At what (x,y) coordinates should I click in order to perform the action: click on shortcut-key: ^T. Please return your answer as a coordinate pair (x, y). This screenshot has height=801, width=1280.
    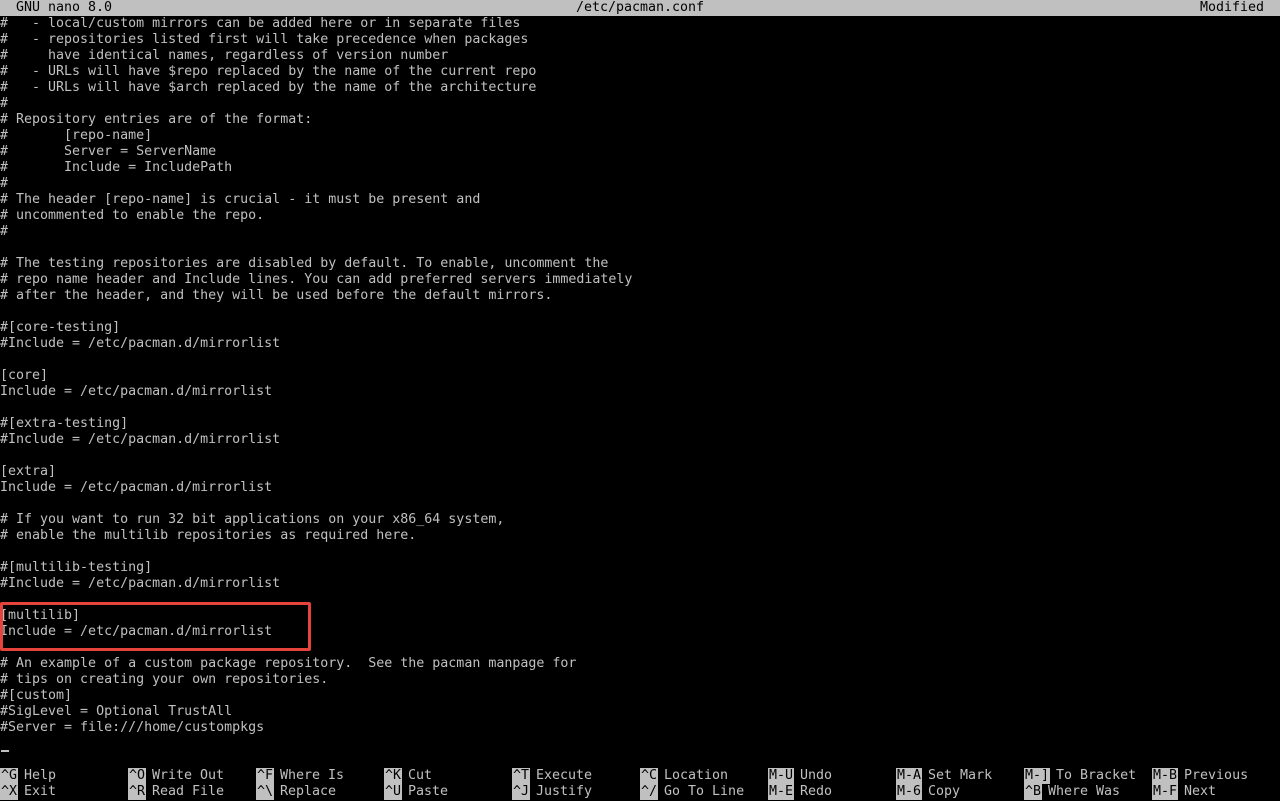
    Looking at the image, I should click on (521, 776).